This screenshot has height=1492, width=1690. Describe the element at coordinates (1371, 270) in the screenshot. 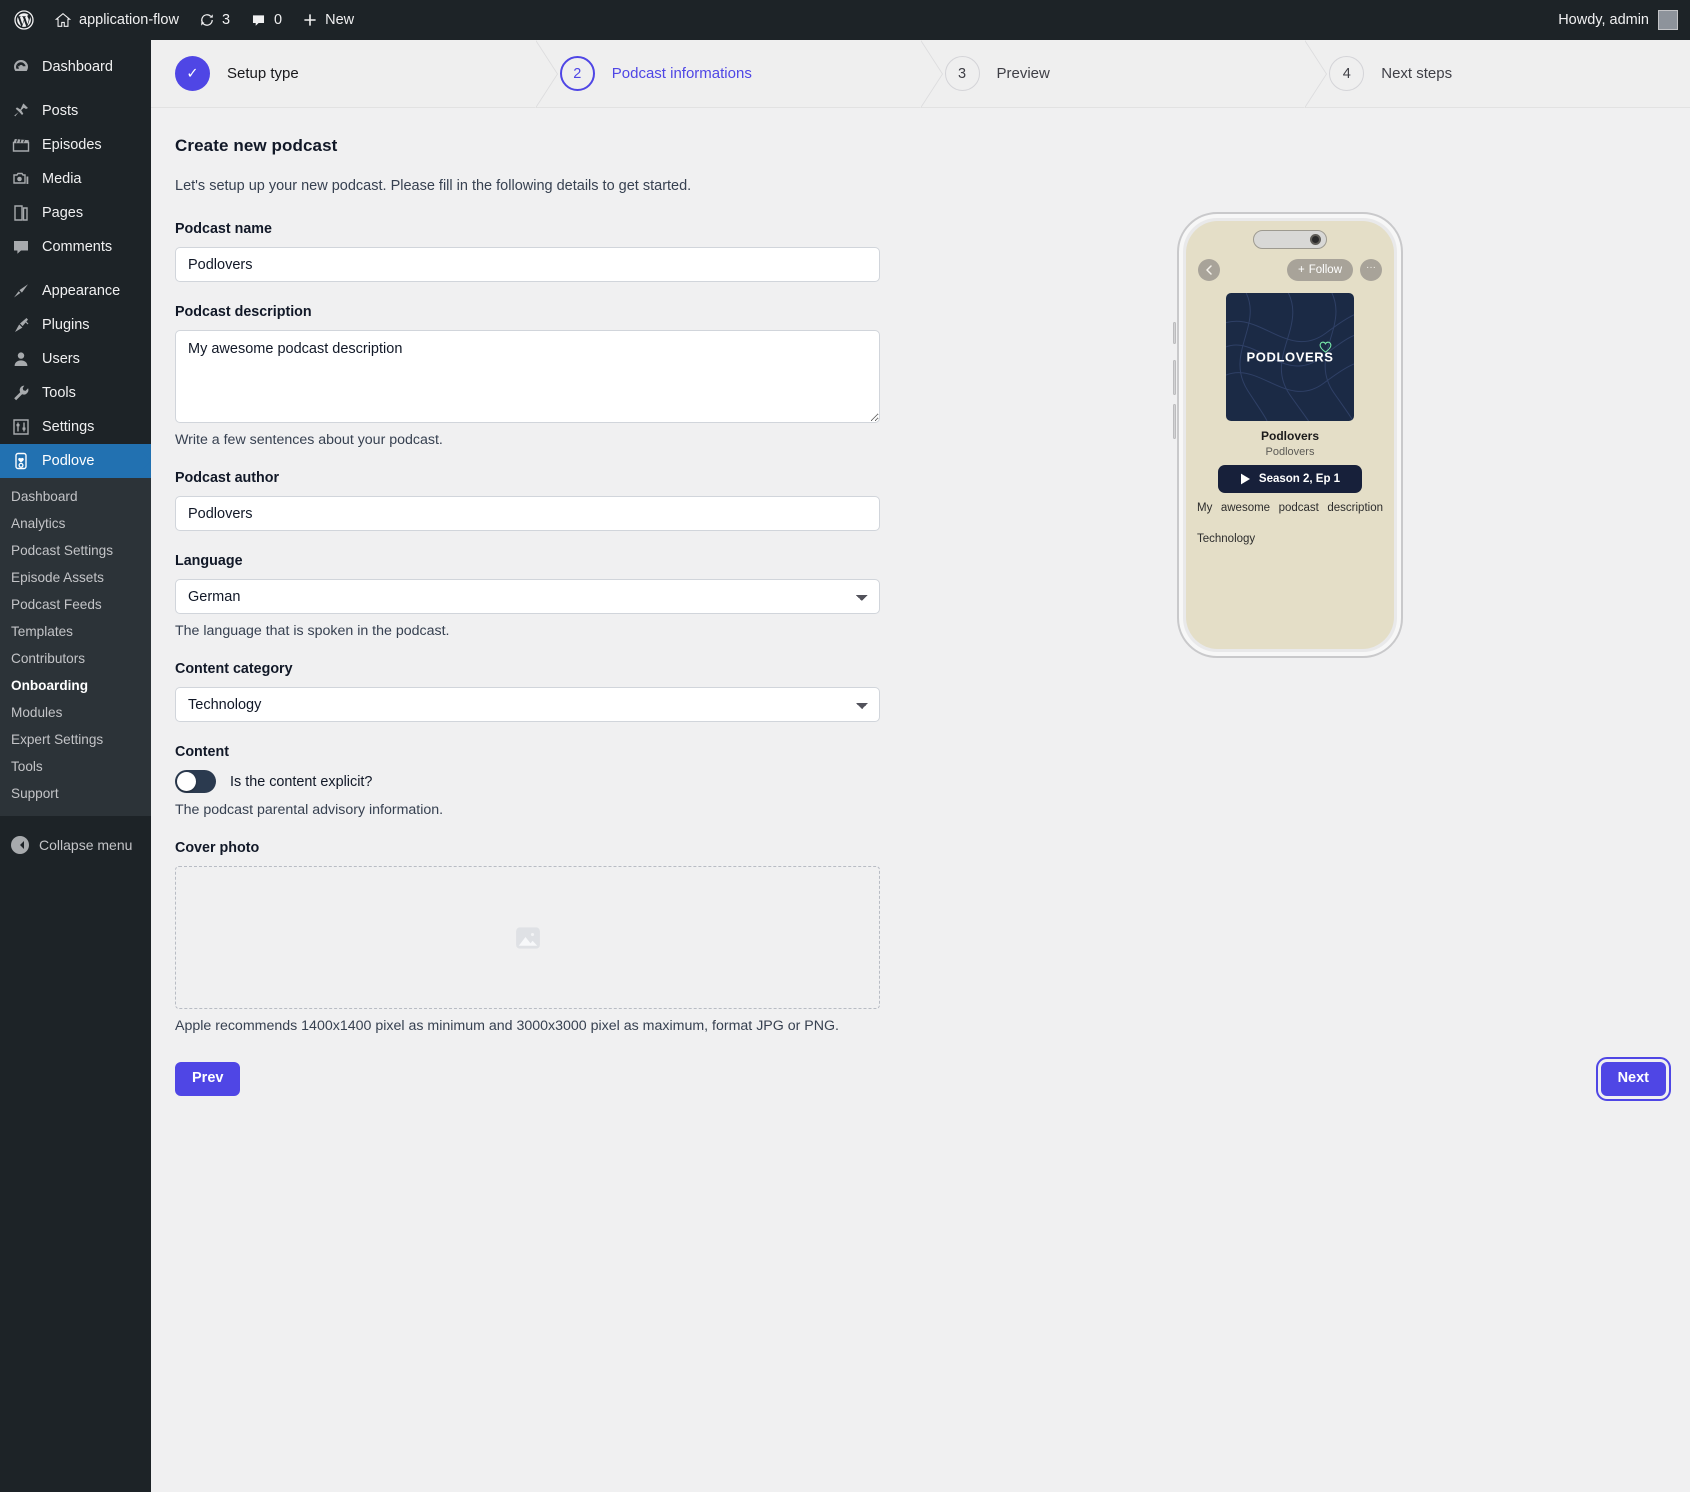

I see `more-options-button: ···` at that location.